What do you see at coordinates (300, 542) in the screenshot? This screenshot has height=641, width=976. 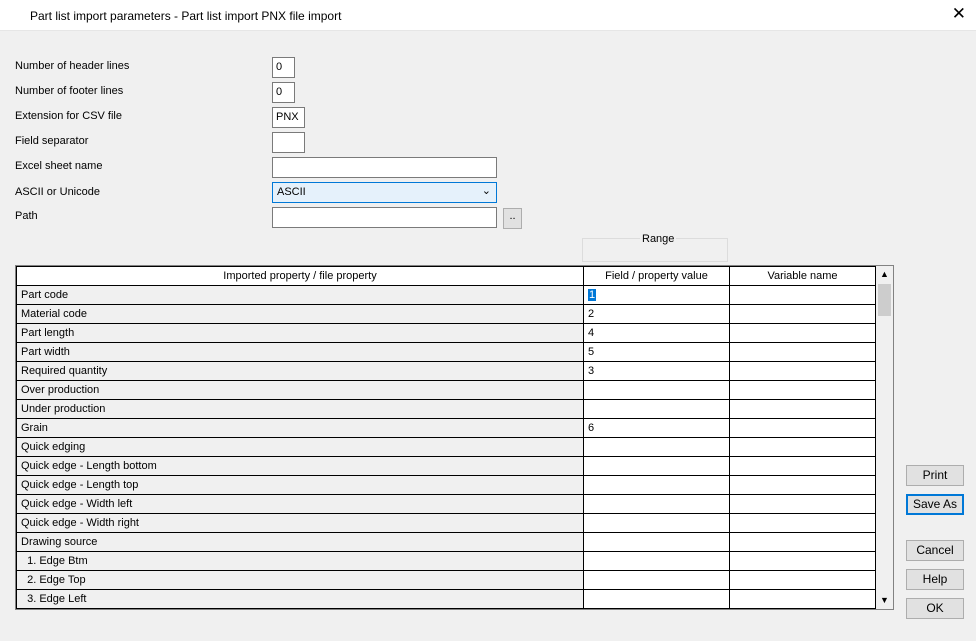 I see `property-cell: Drawing source` at bounding box center [300, 542].